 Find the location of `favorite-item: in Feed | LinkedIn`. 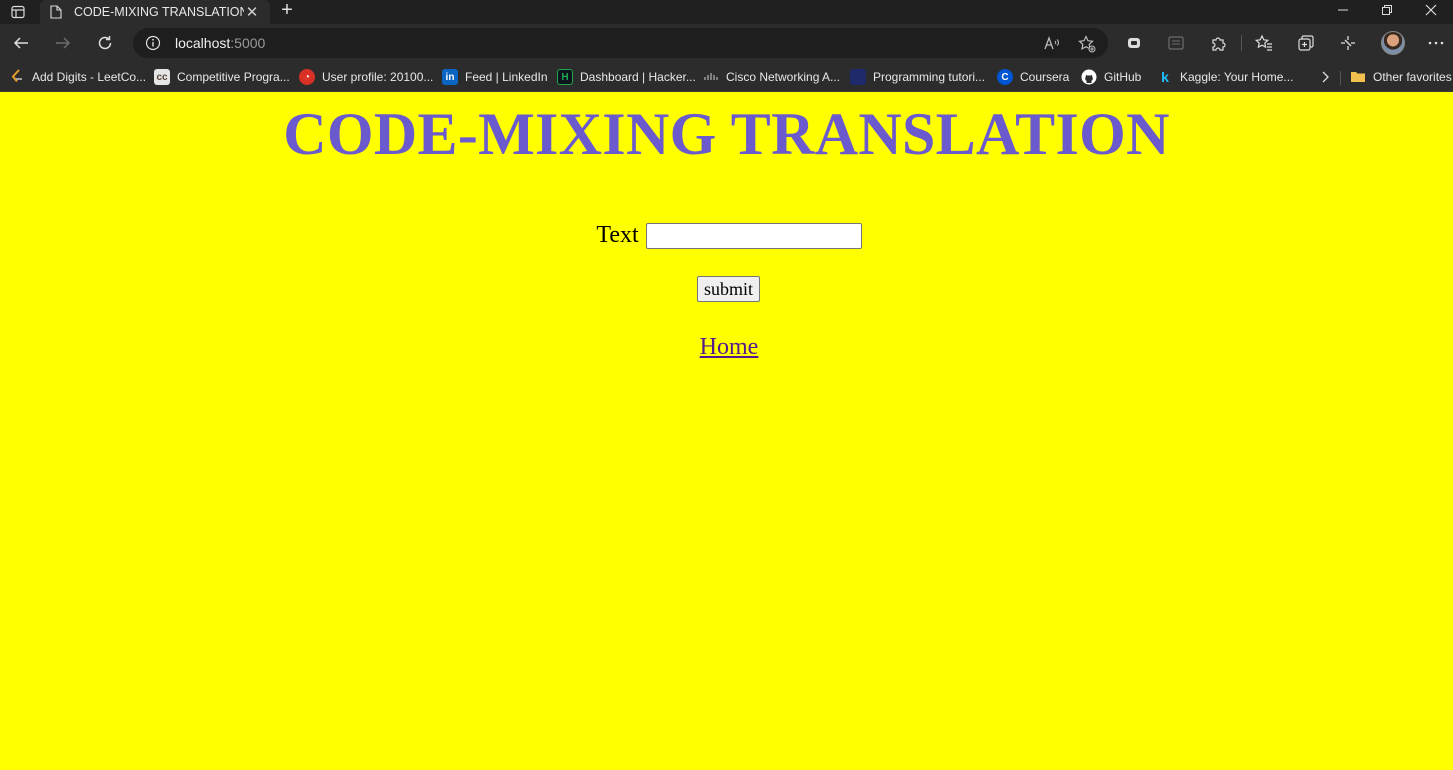

favorite-item: in Feed | LinkedIn is located at coordinates (495, 77).